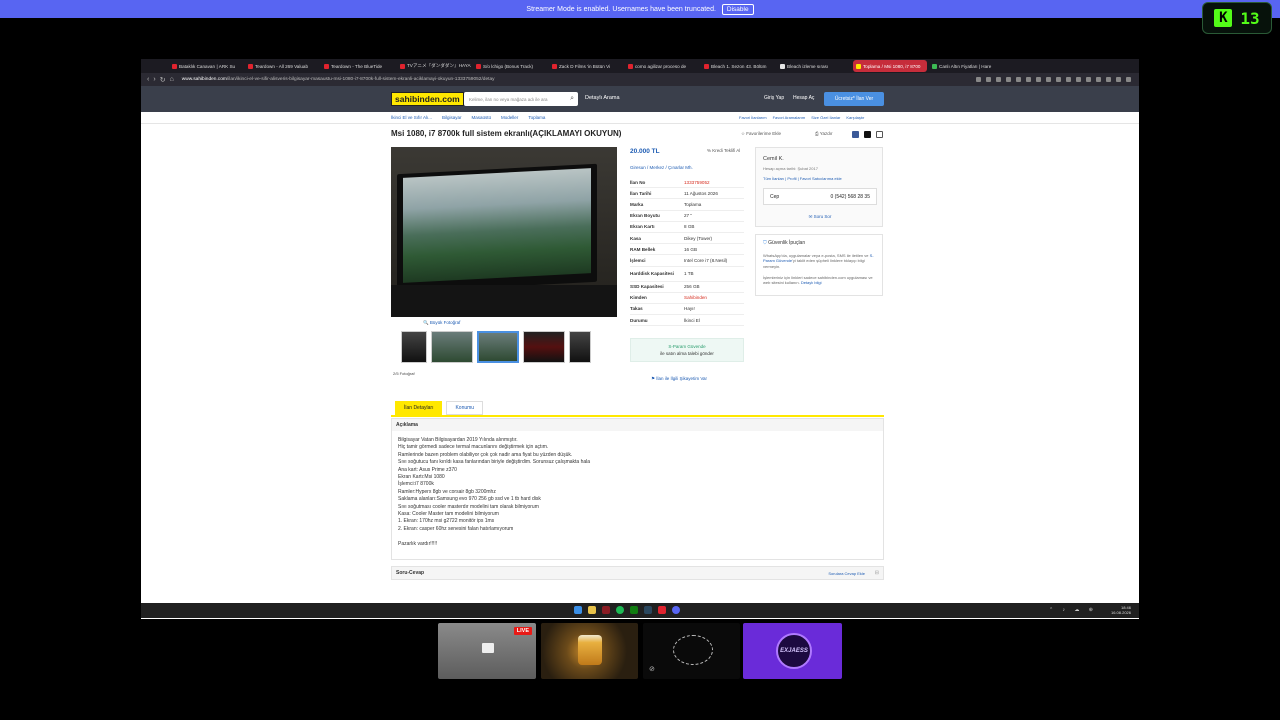  I want to click on login-link: Giriş Yap, so click(774, 98).